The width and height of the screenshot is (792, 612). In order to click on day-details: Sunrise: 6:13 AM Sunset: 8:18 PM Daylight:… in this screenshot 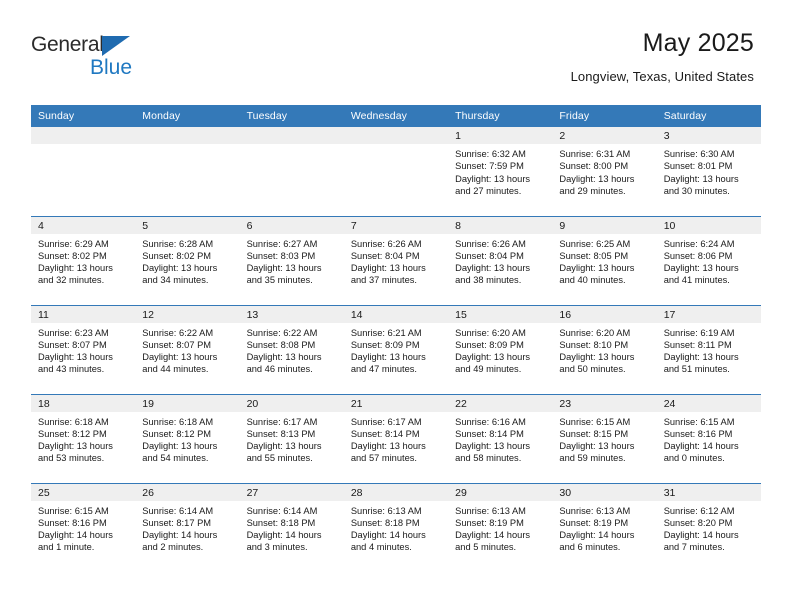, I will do `click(396, 527)`.